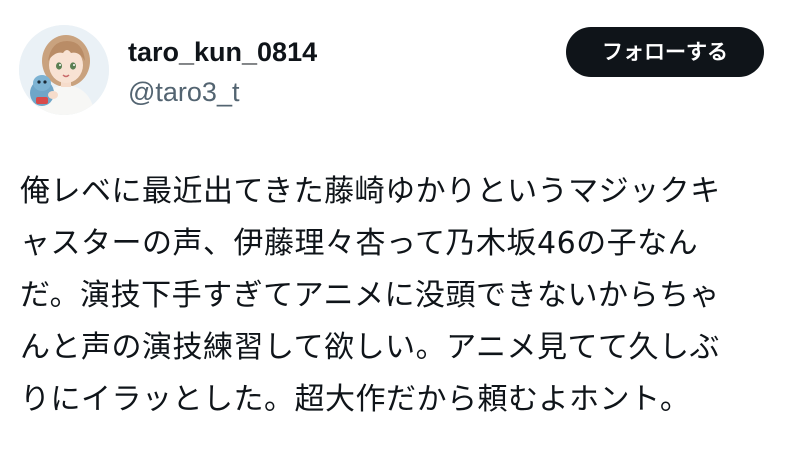  What do you see at coordinates (222, 52) in the screenshot?
I see `display-name: taro_kun_0814` at bounding box center [222, 52].